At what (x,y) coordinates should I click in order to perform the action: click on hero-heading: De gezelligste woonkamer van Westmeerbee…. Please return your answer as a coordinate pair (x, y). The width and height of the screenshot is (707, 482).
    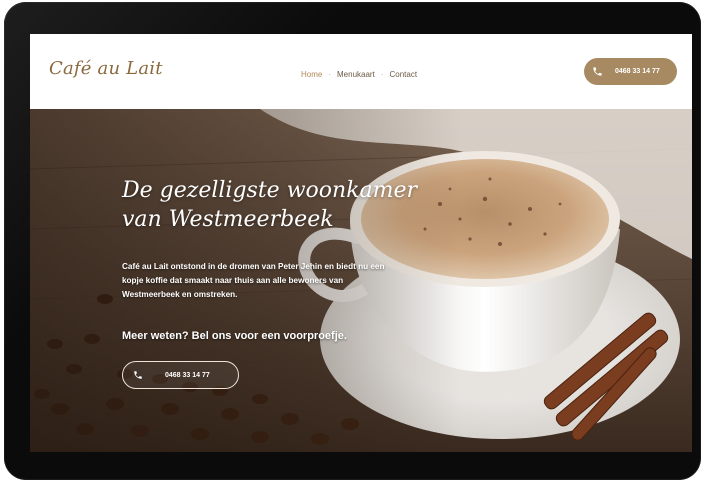
    Looking at the image, I should click on (270, 205).